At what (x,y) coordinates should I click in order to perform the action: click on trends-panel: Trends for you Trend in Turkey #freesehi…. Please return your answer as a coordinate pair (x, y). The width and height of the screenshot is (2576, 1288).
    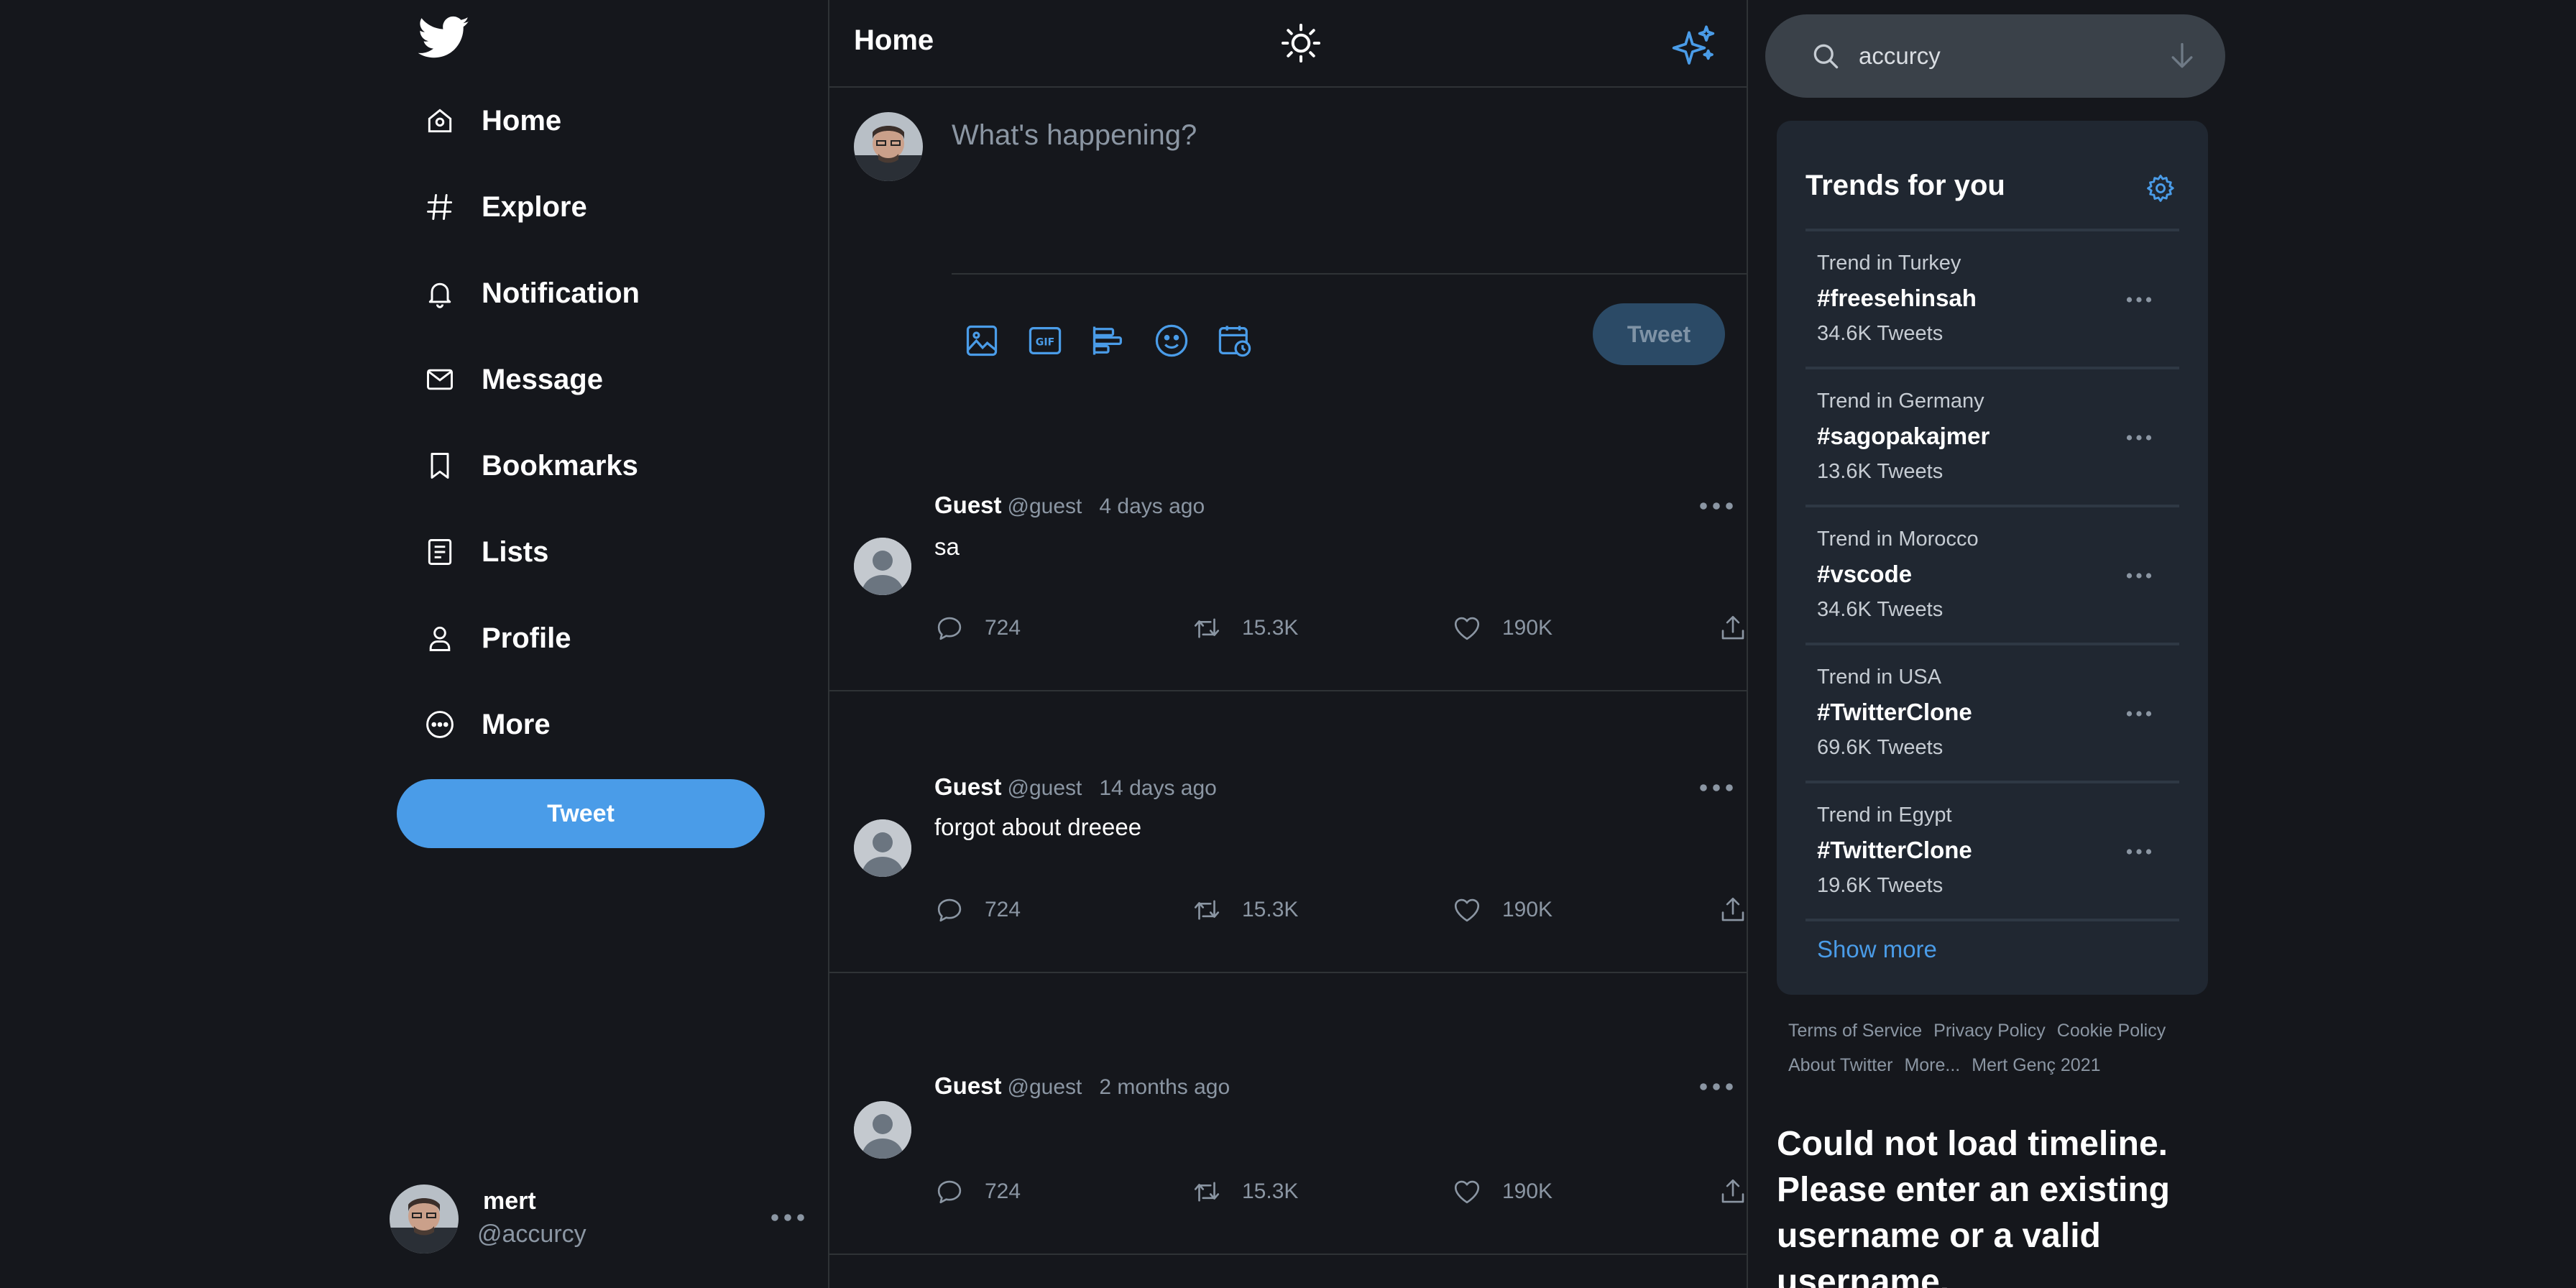
    Looking at the image, I should click on (1992, 558).